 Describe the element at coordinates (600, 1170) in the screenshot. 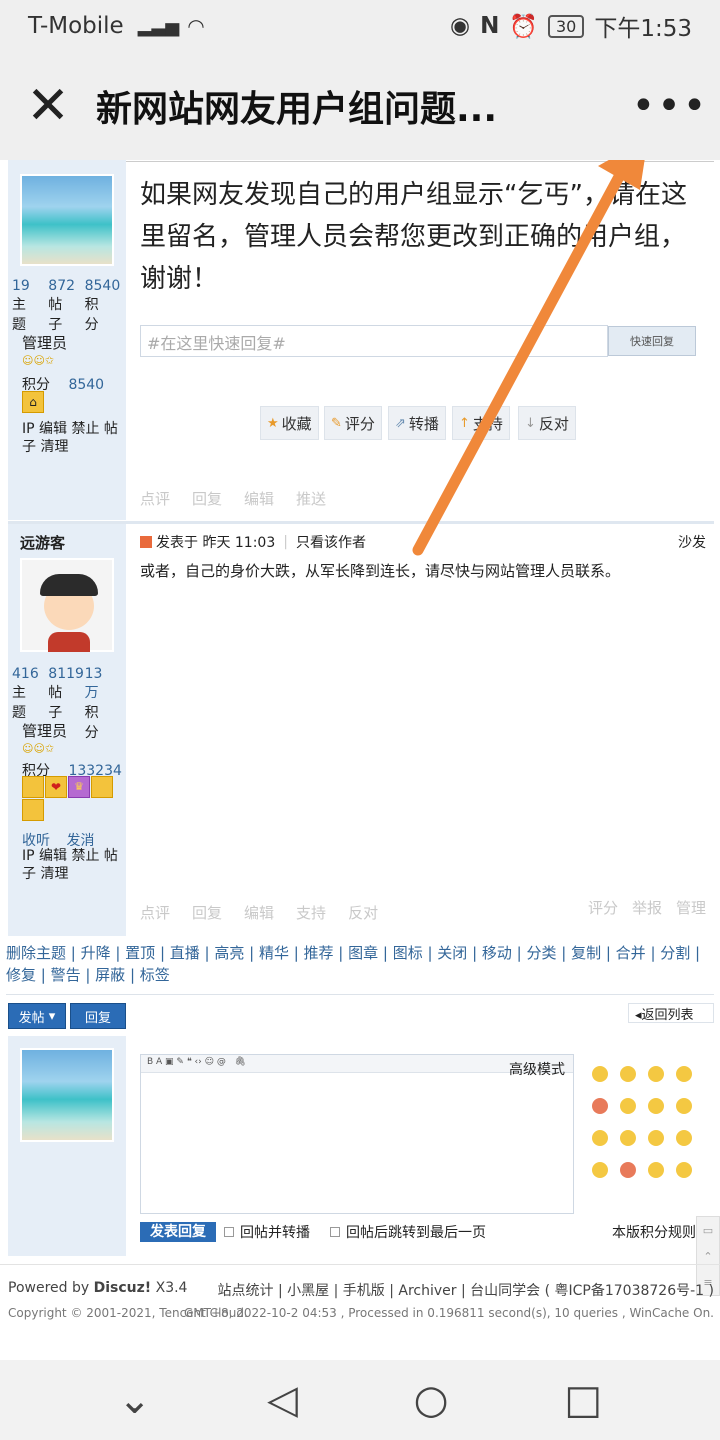

I see `kiss-icon` at that location.